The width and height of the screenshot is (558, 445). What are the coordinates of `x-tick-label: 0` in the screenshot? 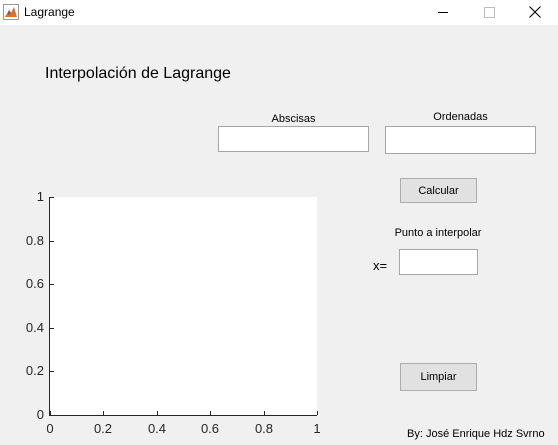 It's located at (50, 428).